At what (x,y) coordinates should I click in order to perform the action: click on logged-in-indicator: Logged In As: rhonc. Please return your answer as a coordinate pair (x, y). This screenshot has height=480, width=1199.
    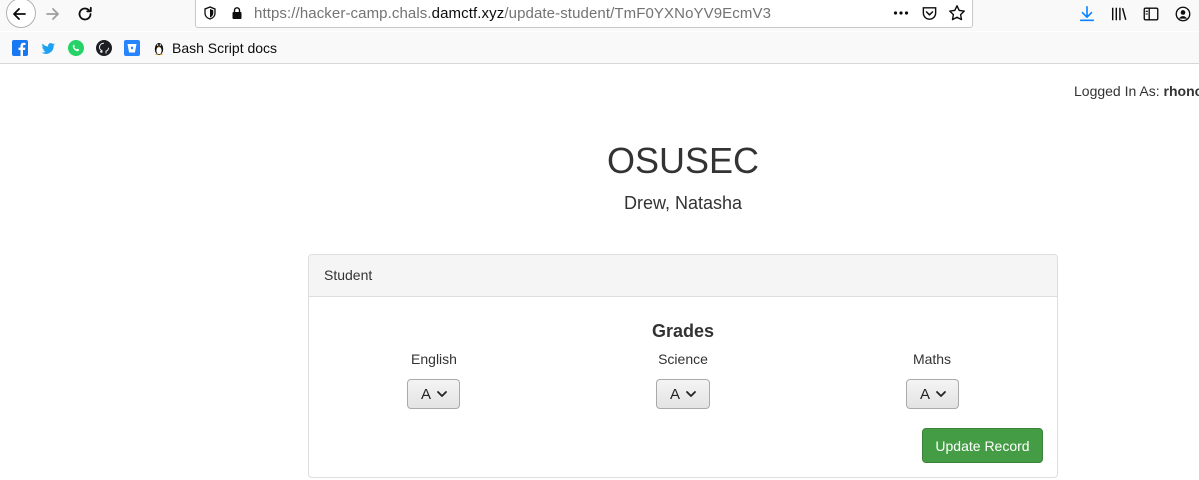
    Looking at the image, I should click on (1136, 91).